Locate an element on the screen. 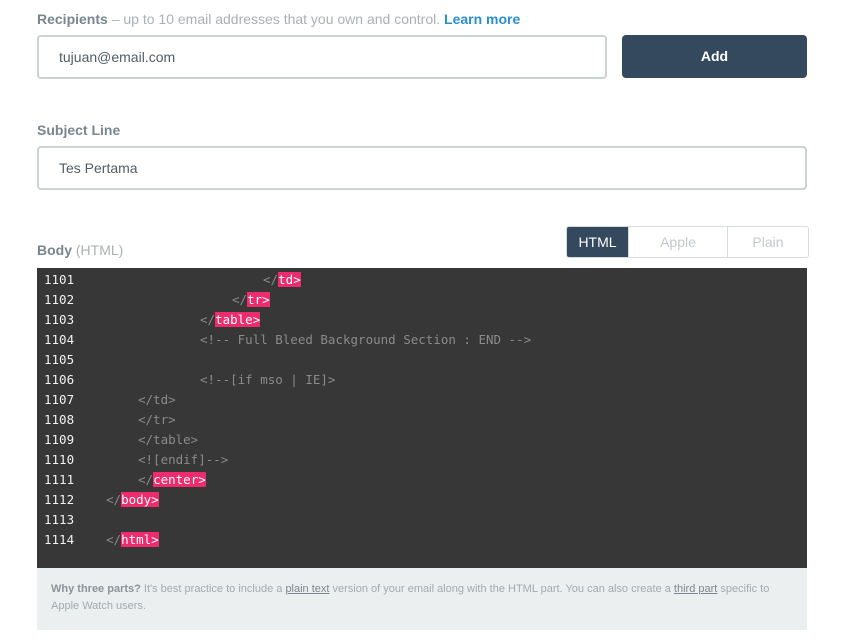 The height and width of the screenshot is (644, 859). code-text: </body> is located at coordinates (132, 500).